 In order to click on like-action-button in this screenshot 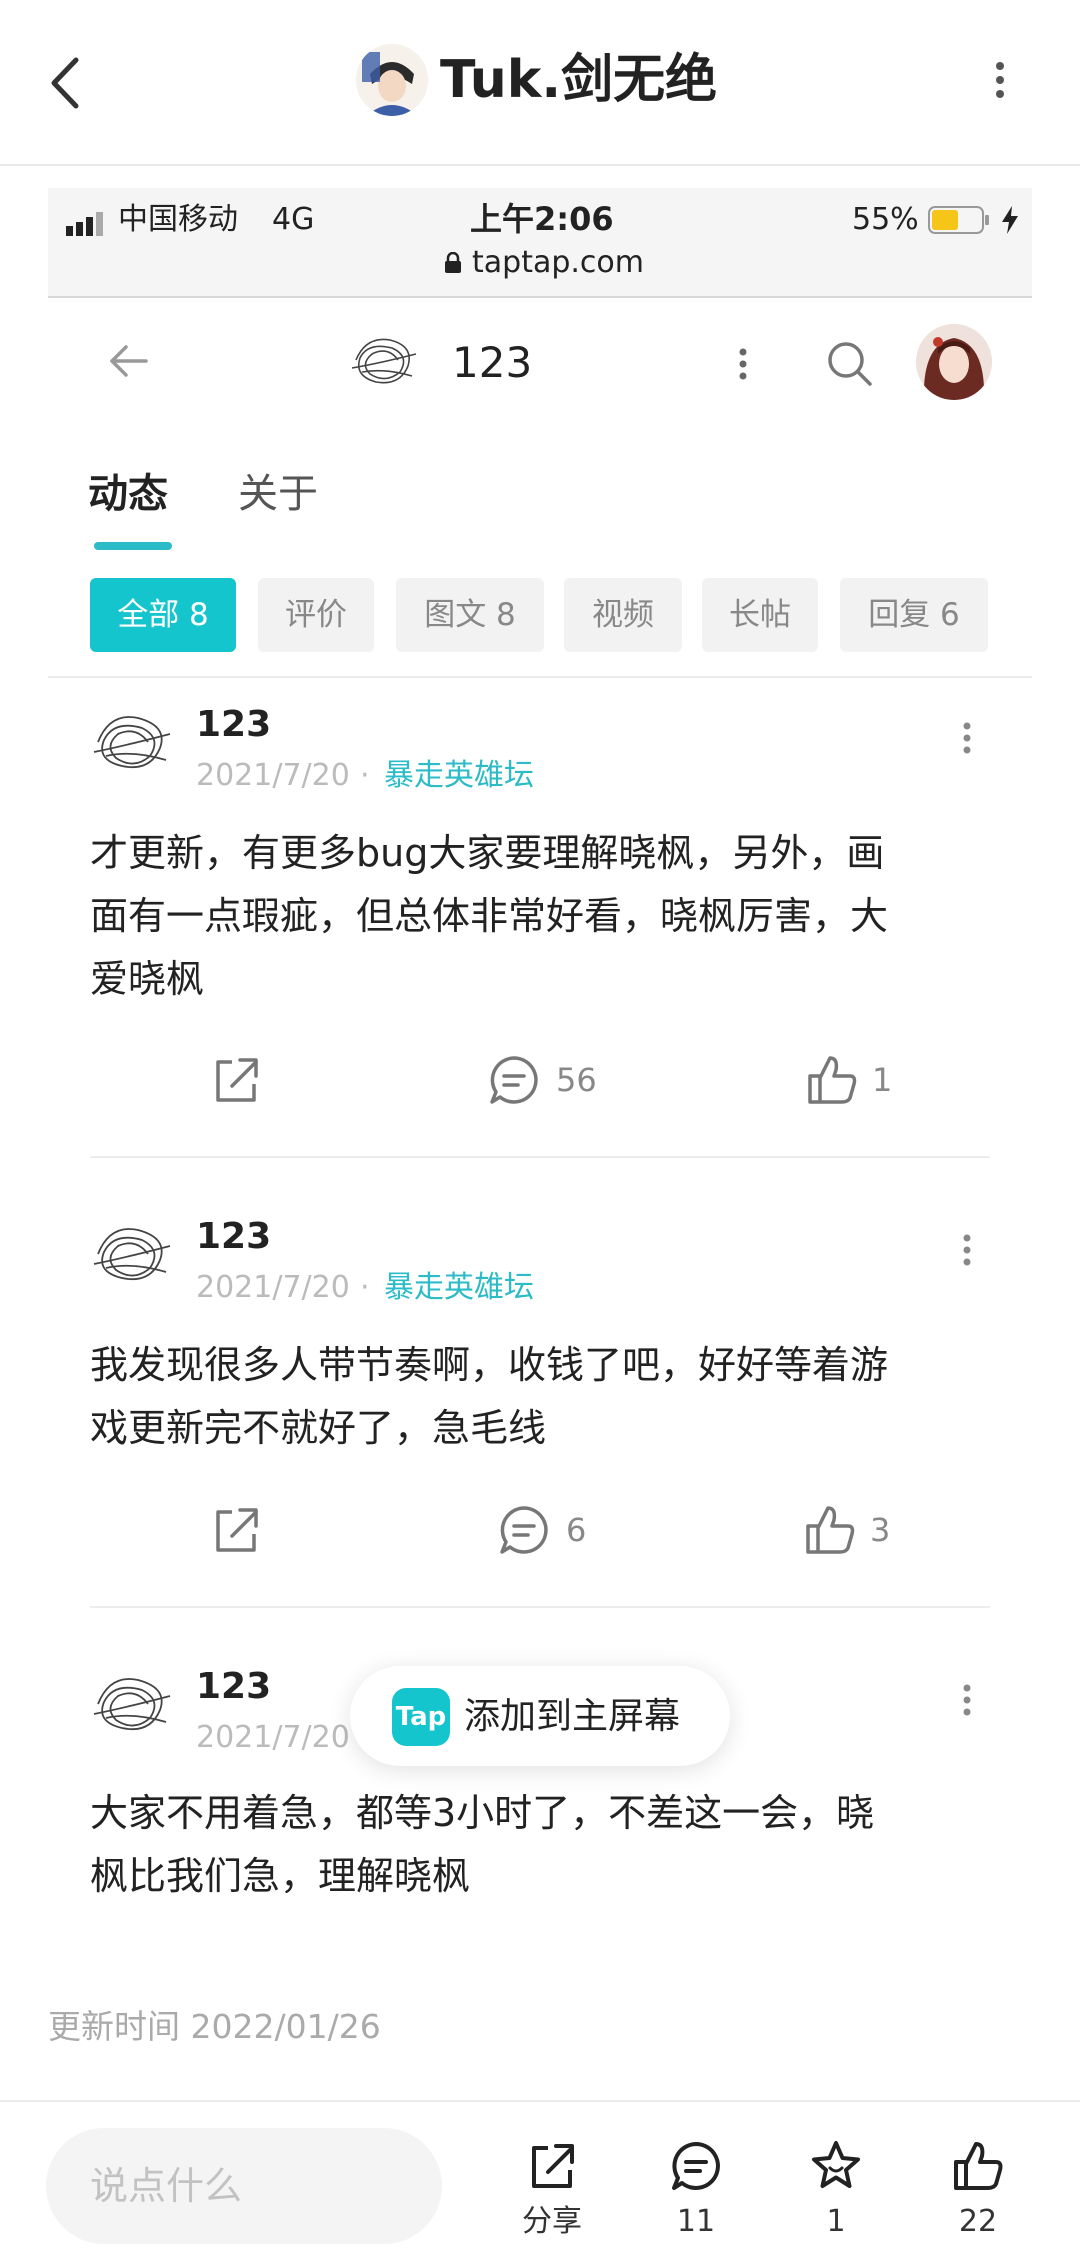, I will do `click(978, 2166)`.